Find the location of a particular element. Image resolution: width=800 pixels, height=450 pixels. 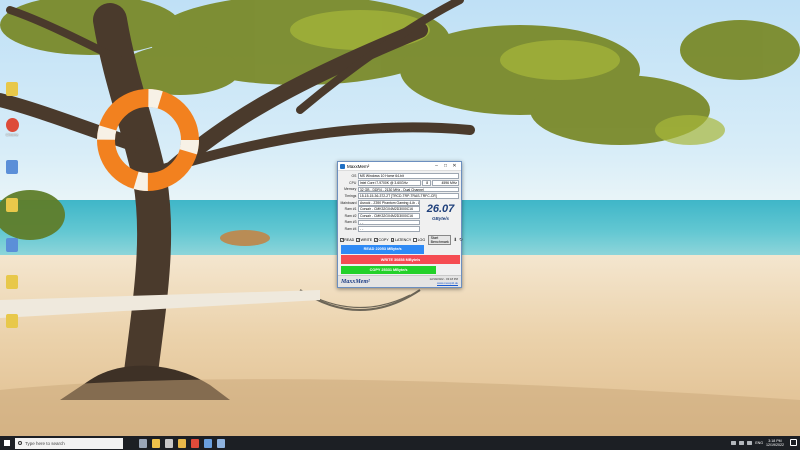

info-label: OS is located at coordinates (354, 176).